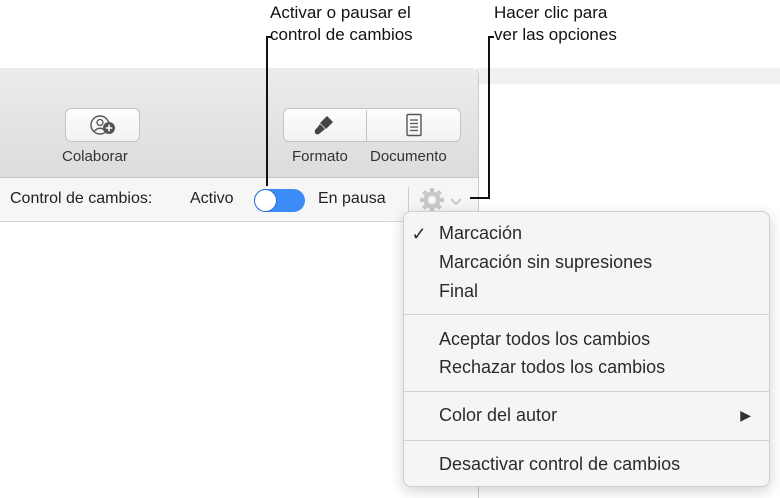 Image resolution: width=780 pixels, height=498 pixels. What do you see at coordinates (491, 37) in the screenshot?
I see `callout-options-line-top` at bounding box center [491, 37].